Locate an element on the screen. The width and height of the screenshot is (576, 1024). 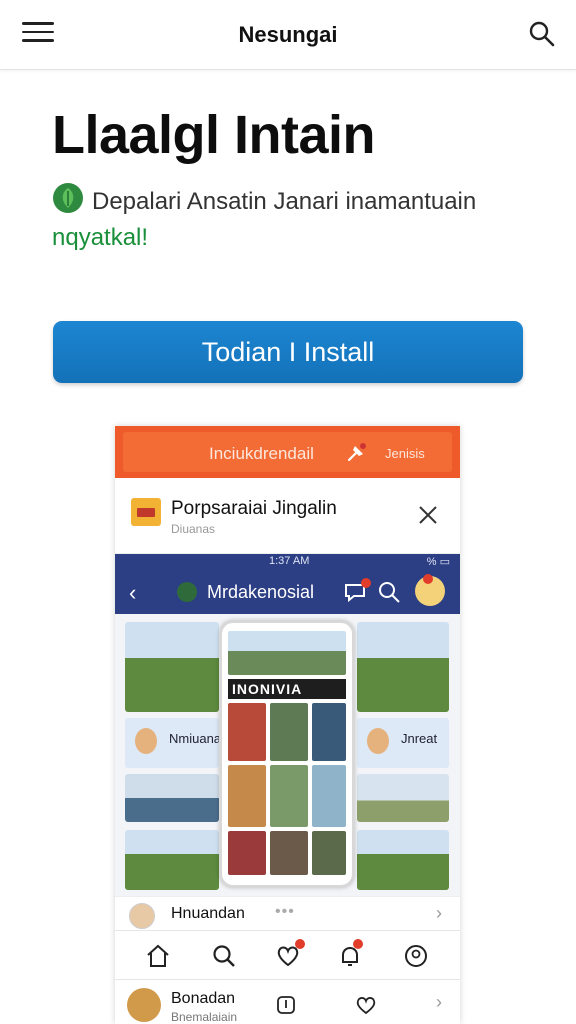
heart-badge is located at coordinates (300, 944).